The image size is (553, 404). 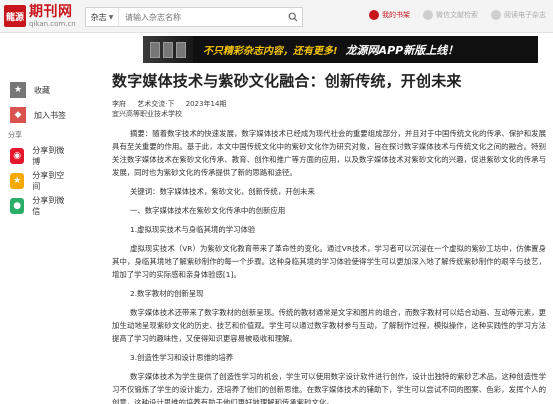 What do you see at coordinates (18, 90) in the screenshot?
I see `star-icon: ★` at bounding box center [18, 90].